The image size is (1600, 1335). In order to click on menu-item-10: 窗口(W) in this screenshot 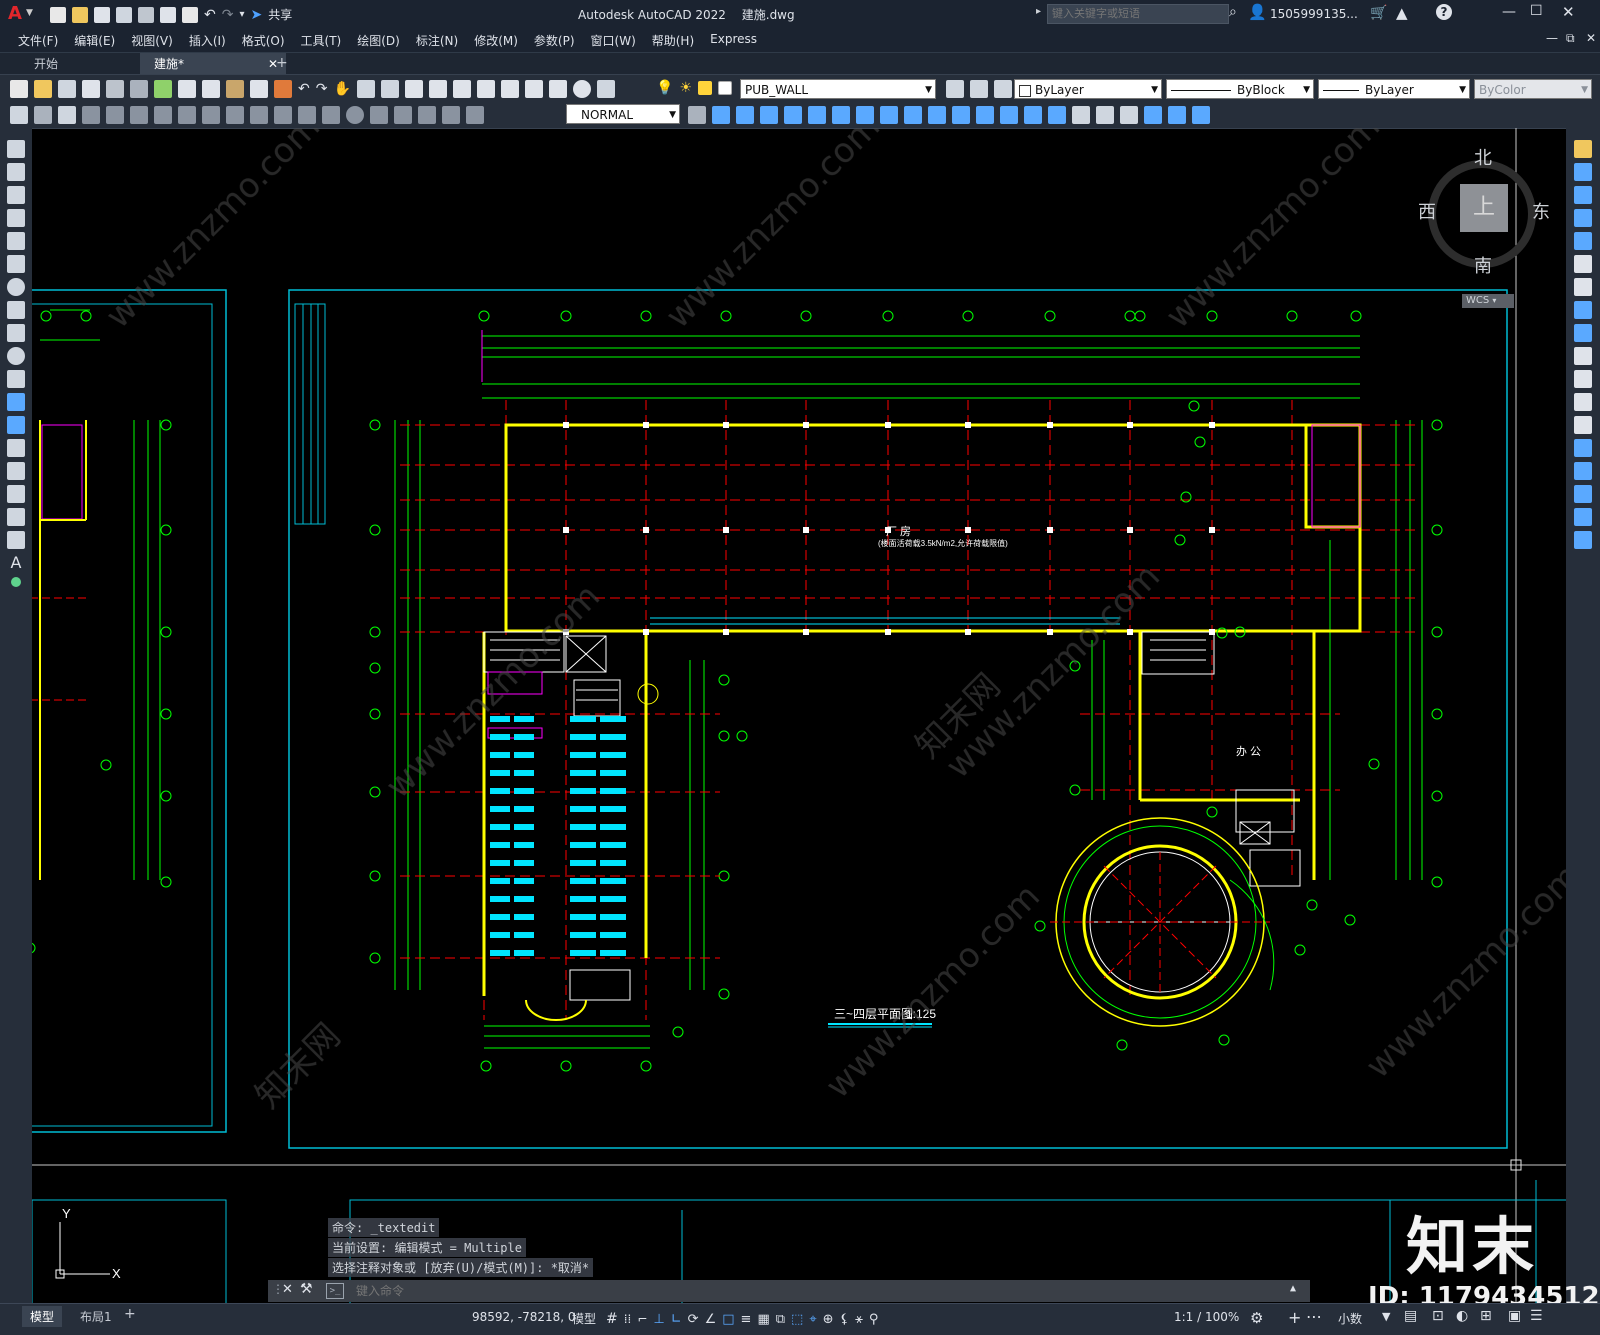, I will do `click(613, 40)`.